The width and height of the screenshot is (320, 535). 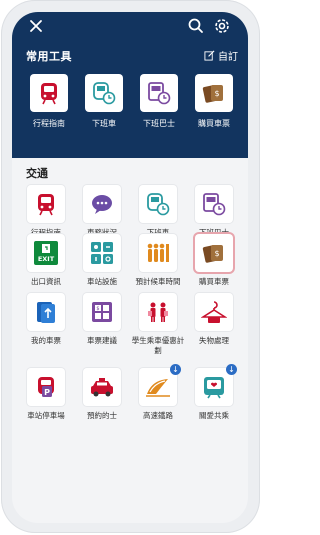 I want to click on grid-item-label: 預約的士, so click(x=102, y=415).